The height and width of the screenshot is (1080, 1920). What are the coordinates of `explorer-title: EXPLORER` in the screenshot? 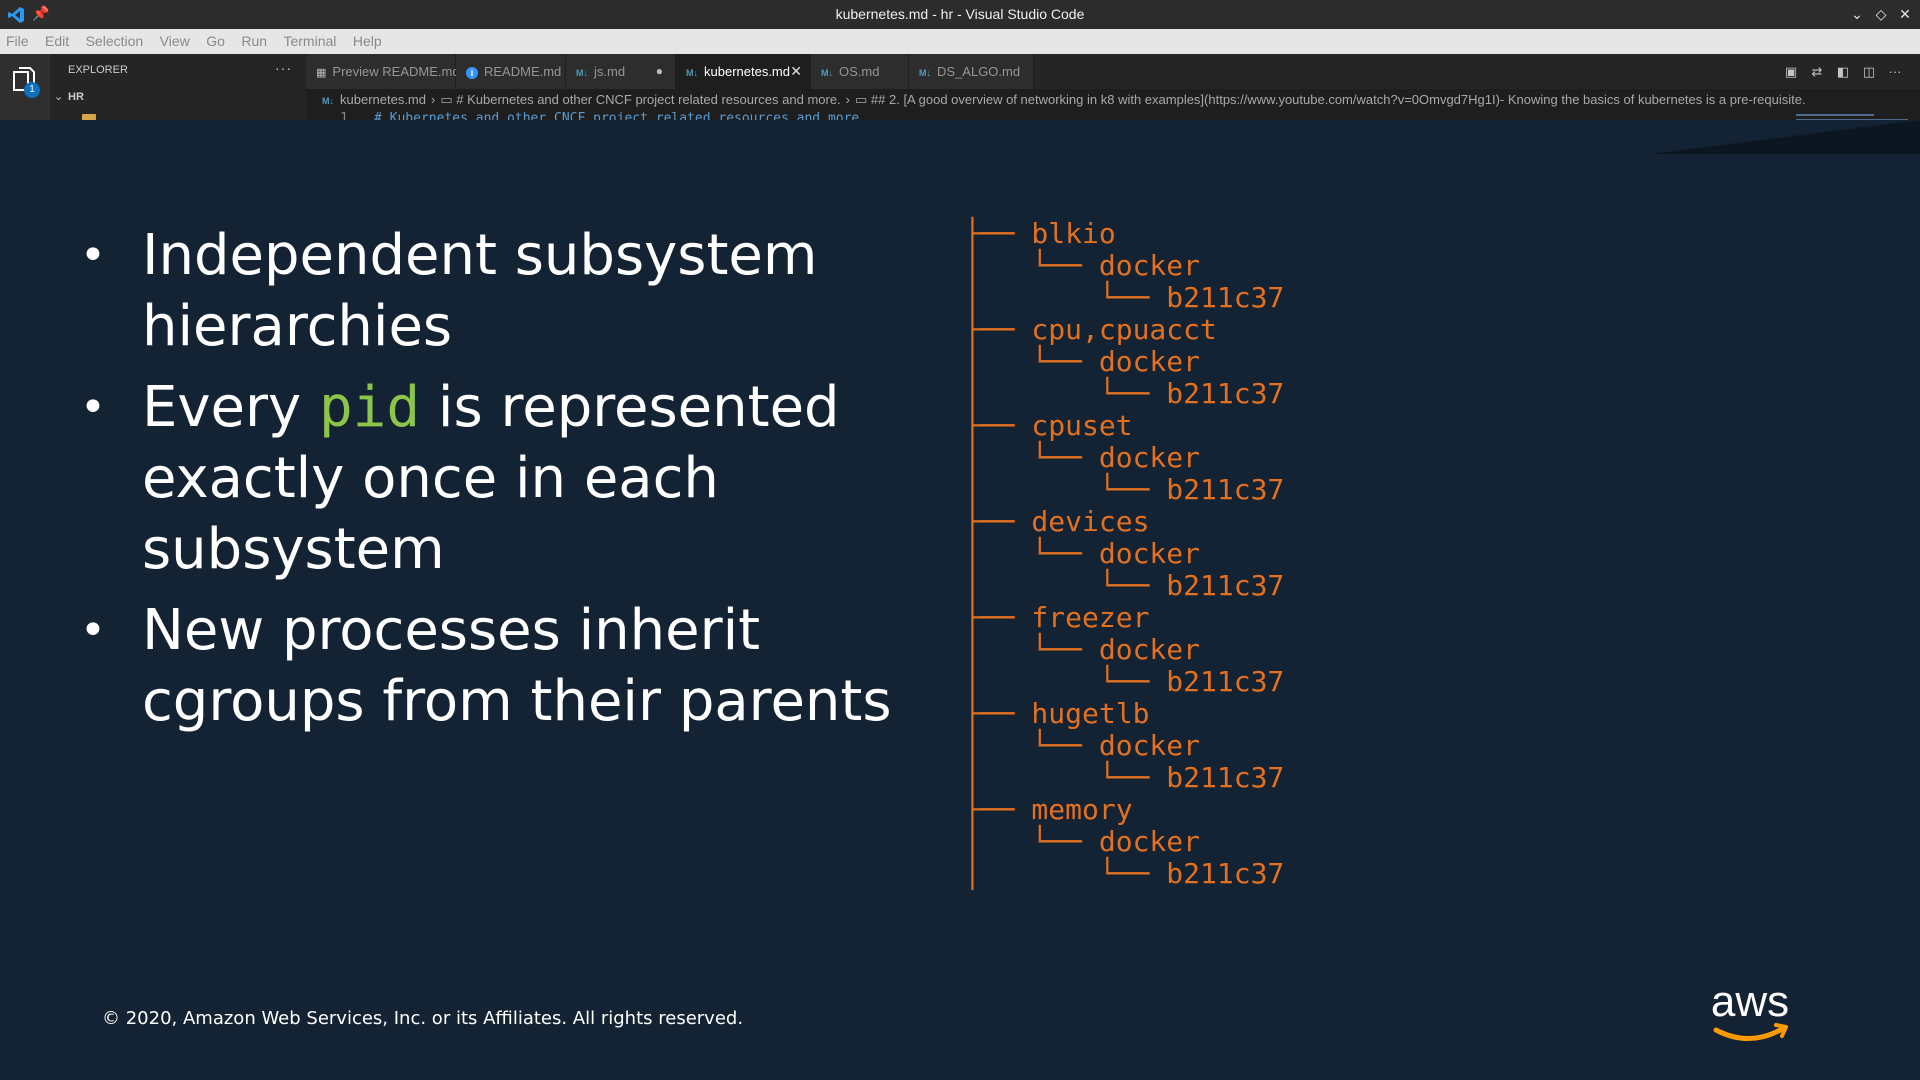 It's located at (98, 70).